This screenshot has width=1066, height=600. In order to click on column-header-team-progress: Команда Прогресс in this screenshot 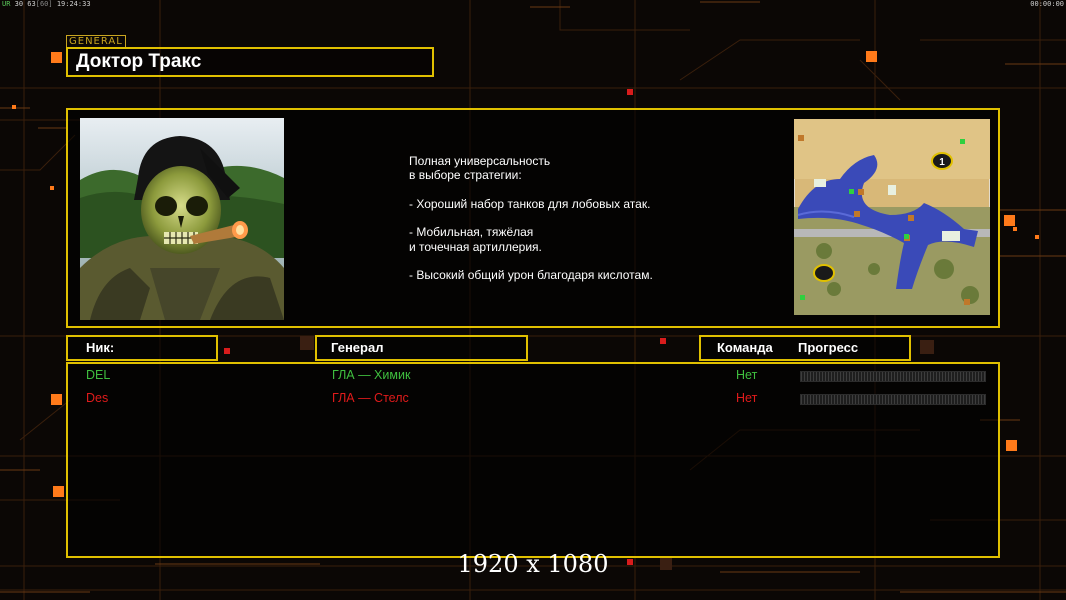, I will do `click(805, 348)`.